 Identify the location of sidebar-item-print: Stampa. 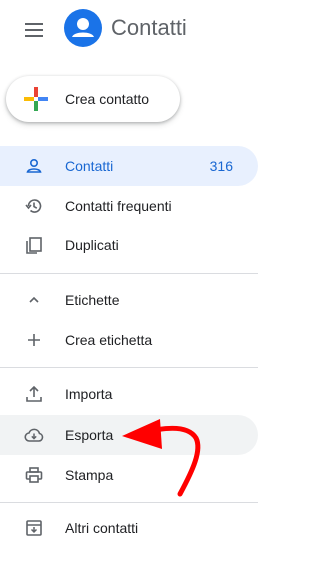
(129, 475).